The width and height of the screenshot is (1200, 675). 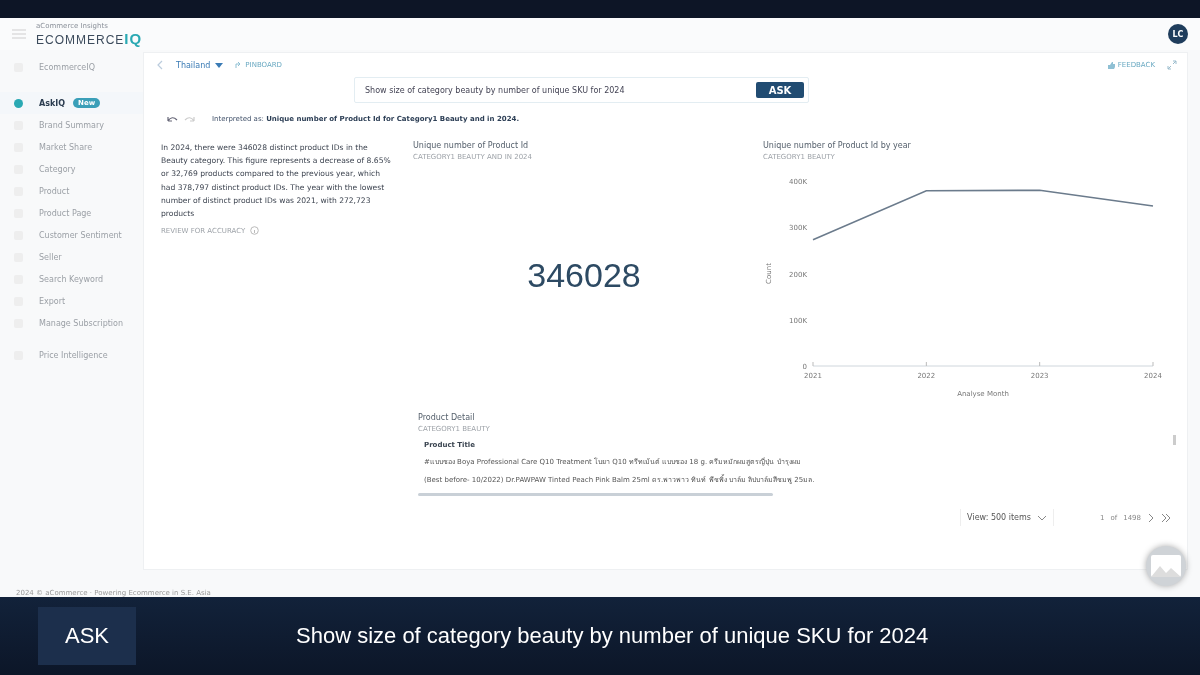 I want to click on sidebar-item: Category, so click(x=71, y=169).